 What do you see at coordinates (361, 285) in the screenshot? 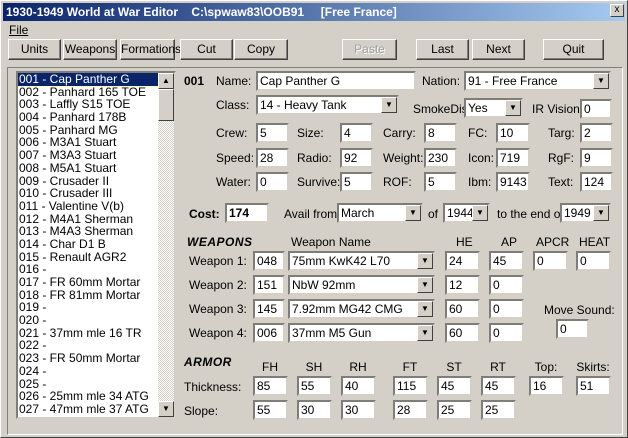
I see `weapon-select: NbW 92mm ▼` at bounding box center [361, 285].